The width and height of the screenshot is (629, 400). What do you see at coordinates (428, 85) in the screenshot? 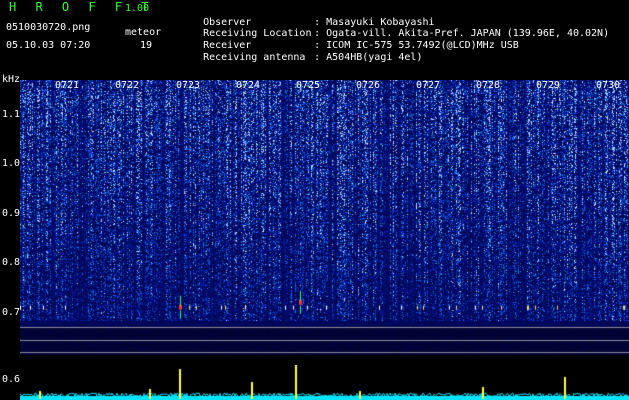
I see `x-tick-label: 0727` at bounding box center [428, 85].